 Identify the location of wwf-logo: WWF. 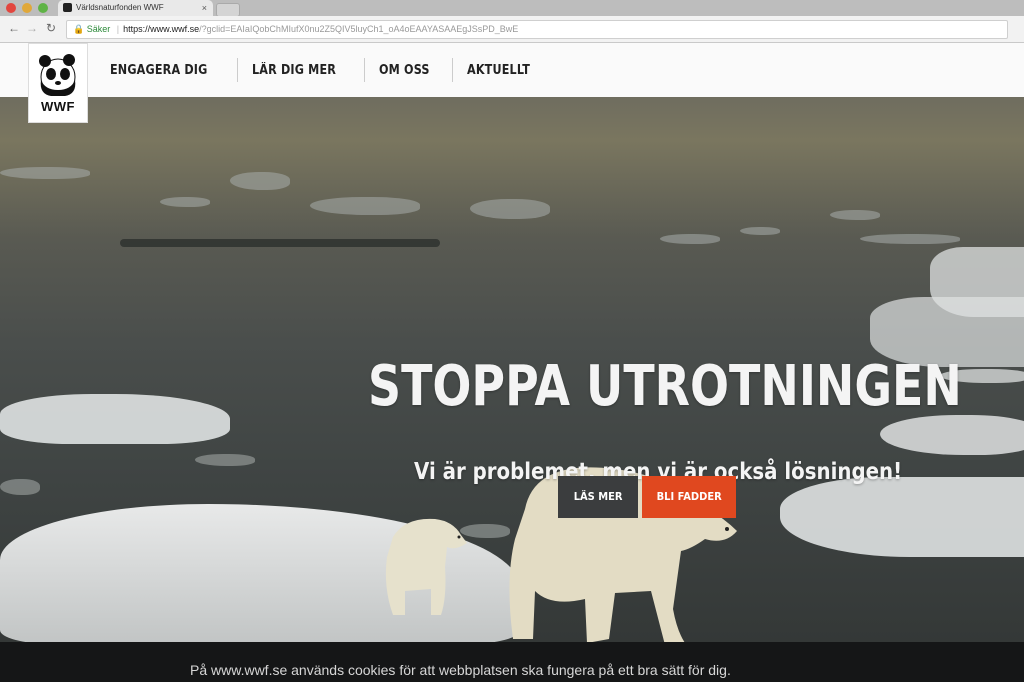
(58, 83).